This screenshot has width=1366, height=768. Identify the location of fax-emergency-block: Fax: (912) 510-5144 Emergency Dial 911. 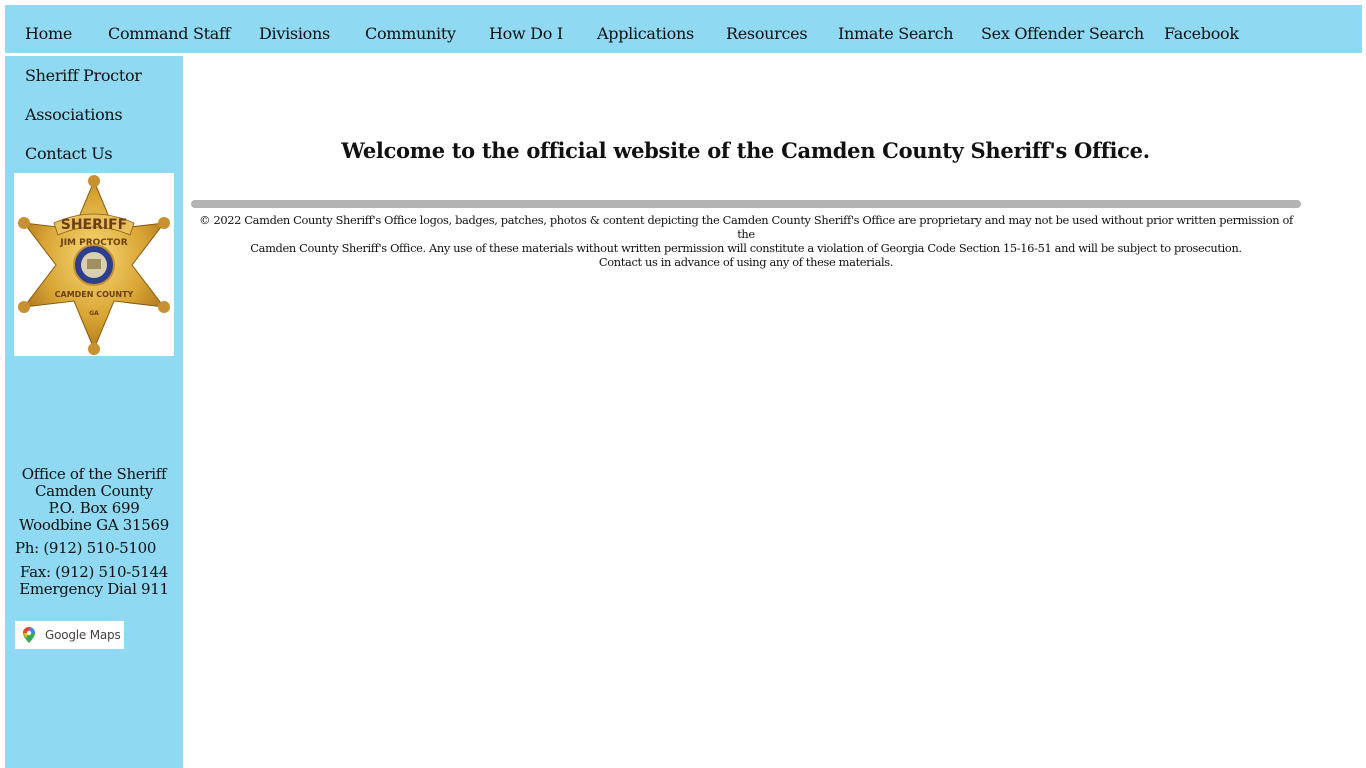
(94, 581).